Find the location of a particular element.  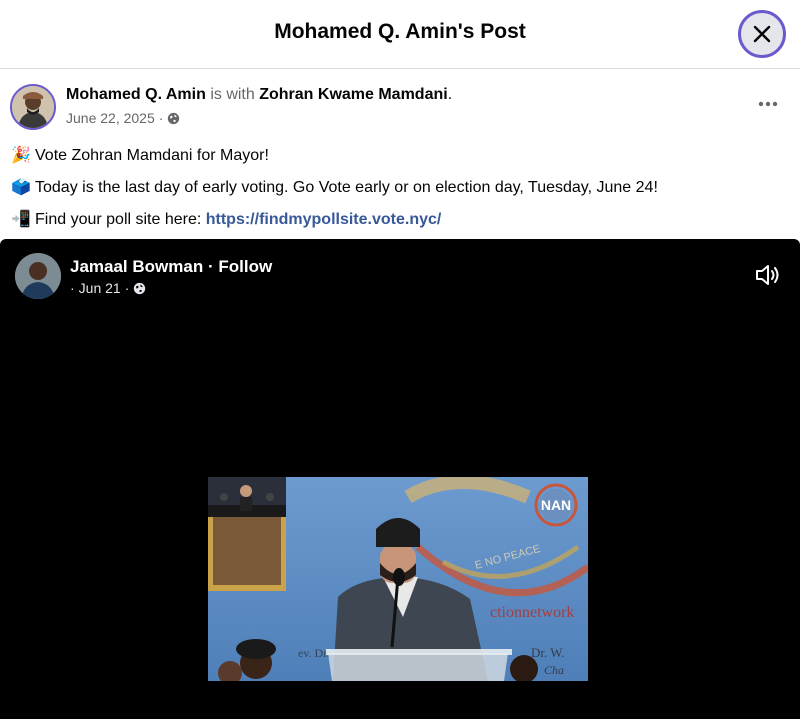

close-icon is located at coordinates (762, 34).